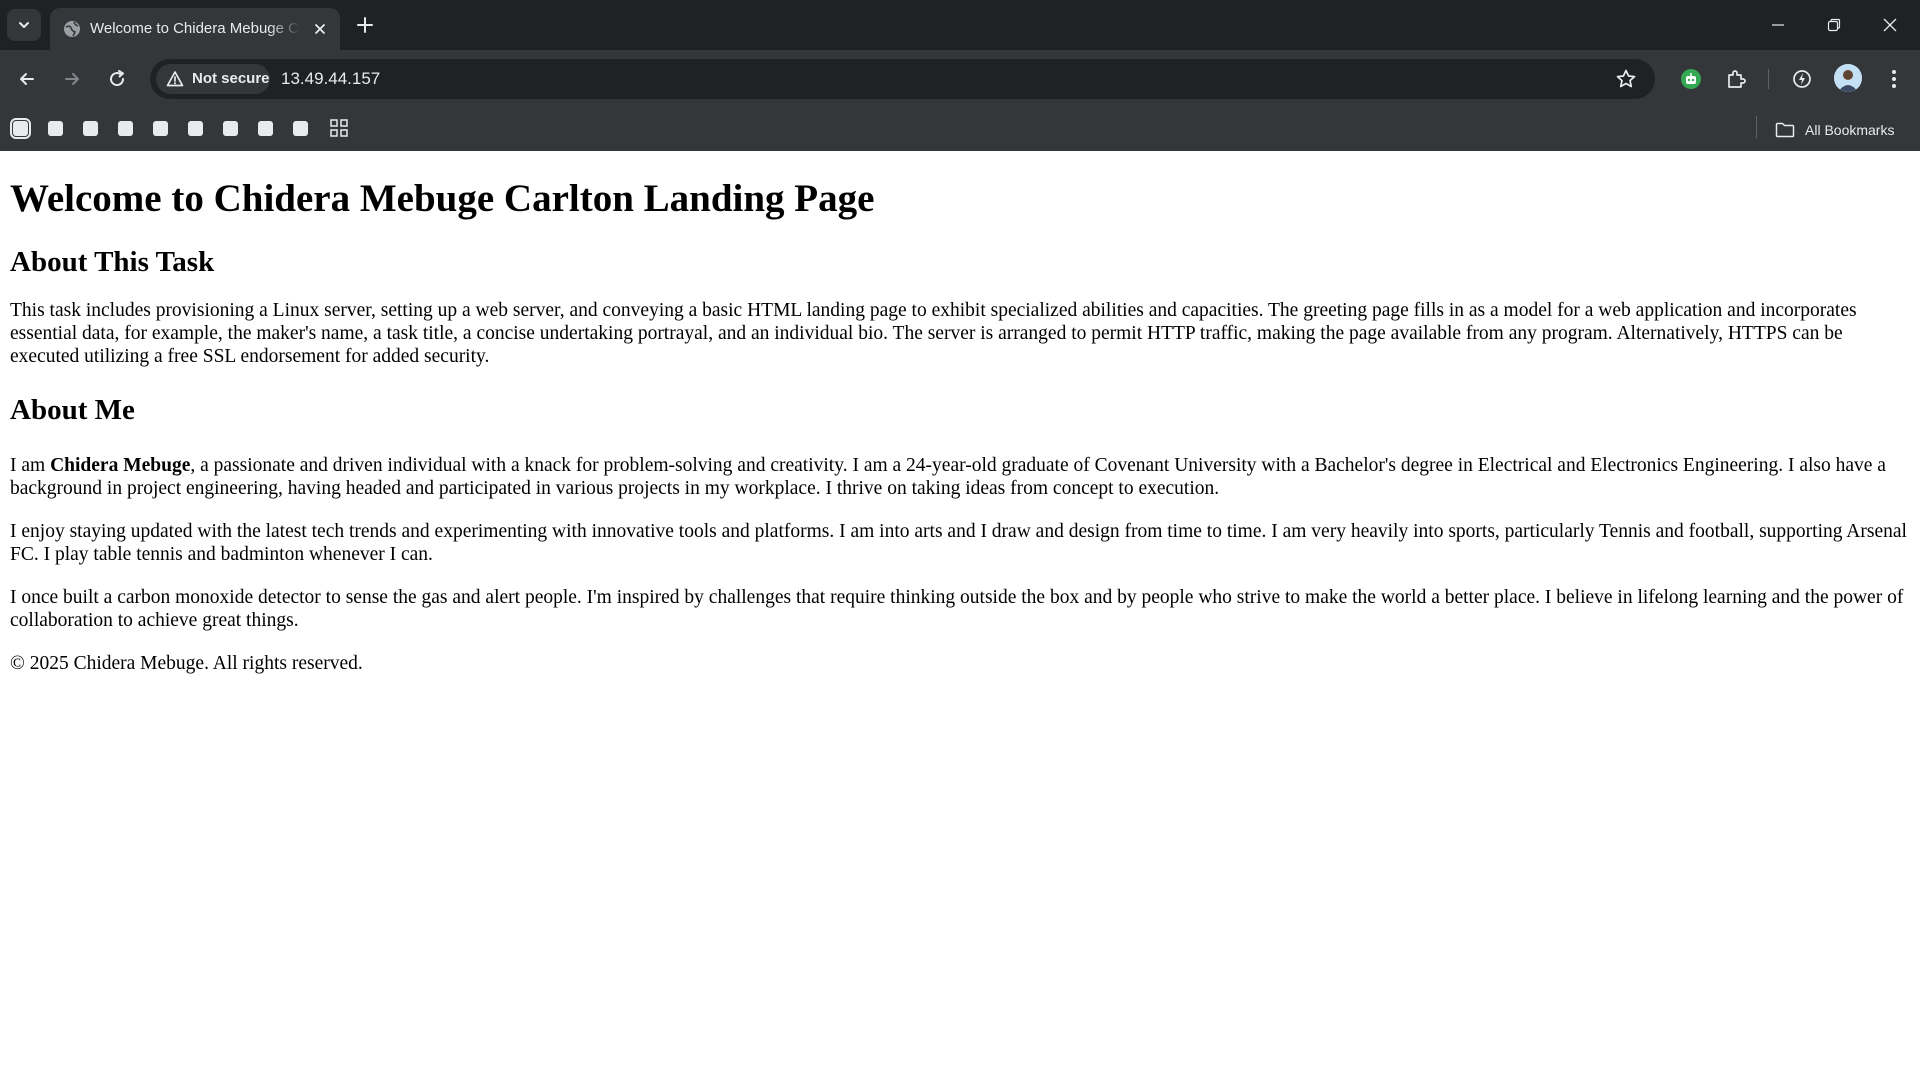 This screenshot has height=1080, width=1920. What do you see at coordinates (1785, 129) in the screenshot?
I see `folder-icon` at bounding box center [1785, 129].